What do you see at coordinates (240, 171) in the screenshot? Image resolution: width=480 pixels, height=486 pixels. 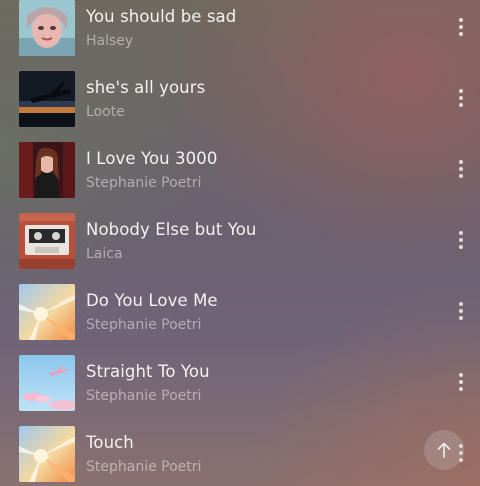 I see `track-row: I Love You 3000 Stephanie Poetri` at bounding box center [240, 171].